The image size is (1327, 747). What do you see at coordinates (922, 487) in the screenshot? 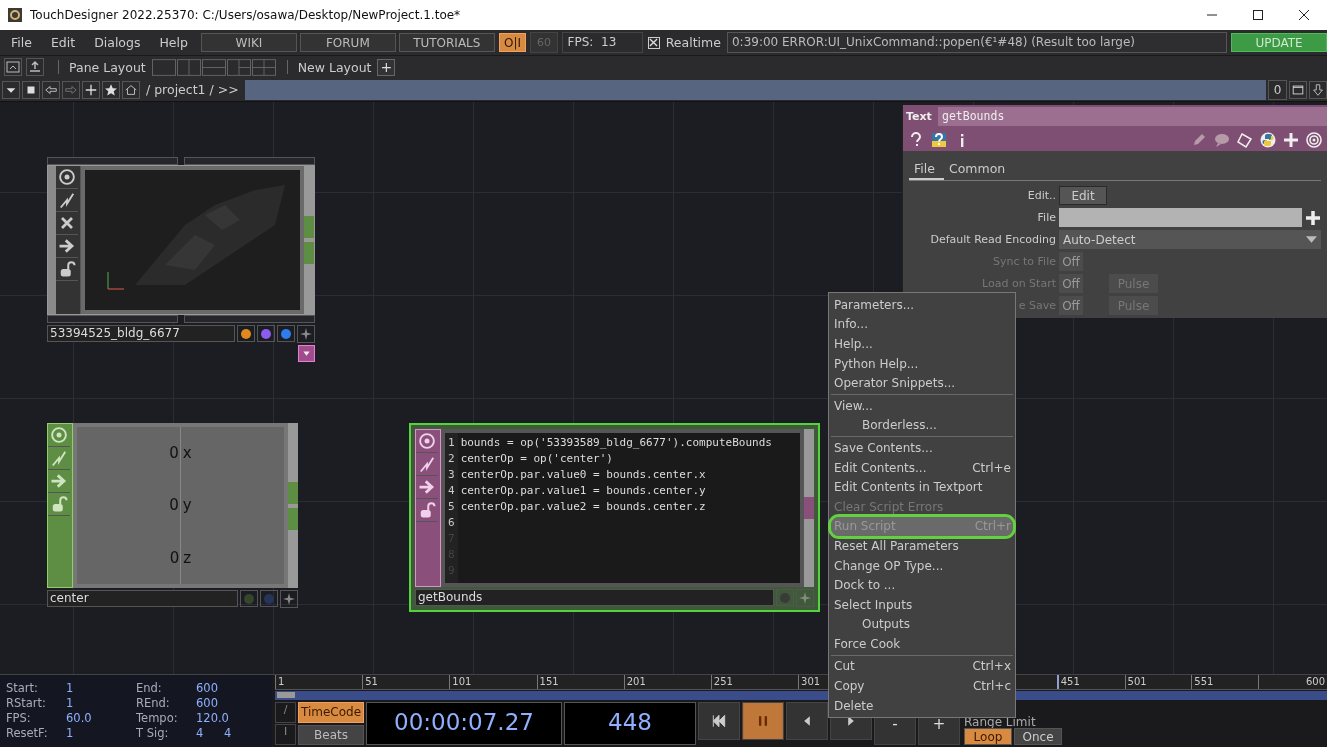
I see `menu-item: Edit Contents in Textport` at bounding box center [922, 487].